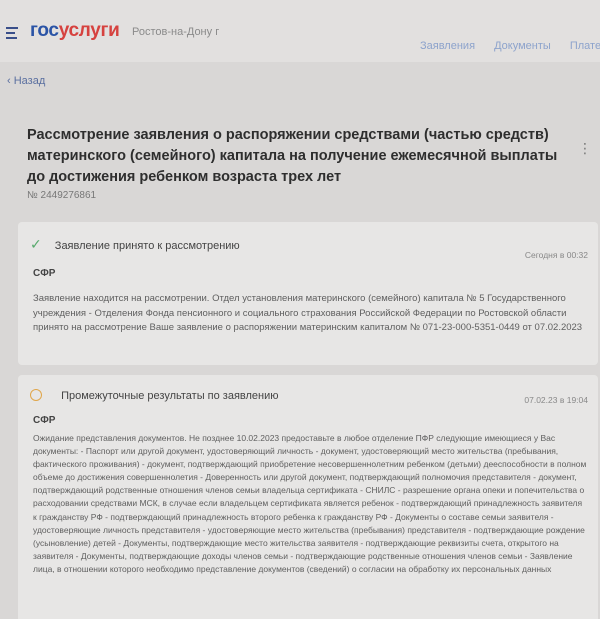 This screenshot has width=600, height=619. I want to click on application-number: № 2449276861, so click(62, 195).